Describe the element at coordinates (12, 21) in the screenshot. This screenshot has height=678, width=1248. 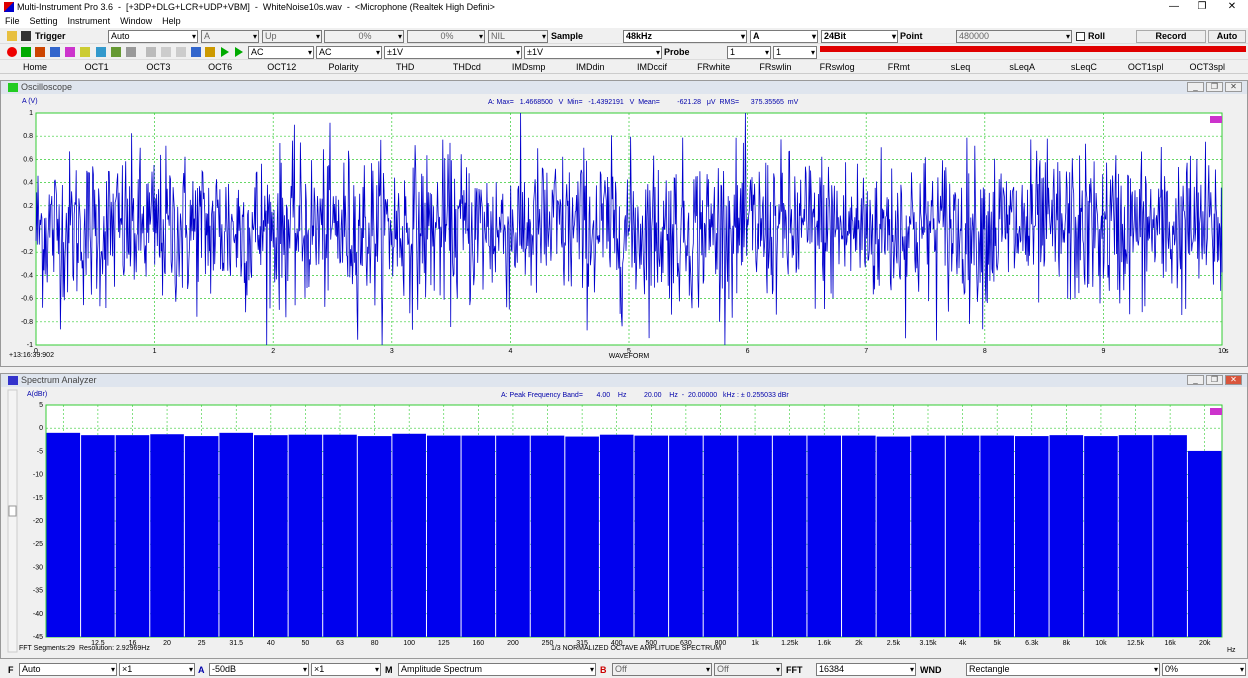
I see `menu-file: File` at that location.